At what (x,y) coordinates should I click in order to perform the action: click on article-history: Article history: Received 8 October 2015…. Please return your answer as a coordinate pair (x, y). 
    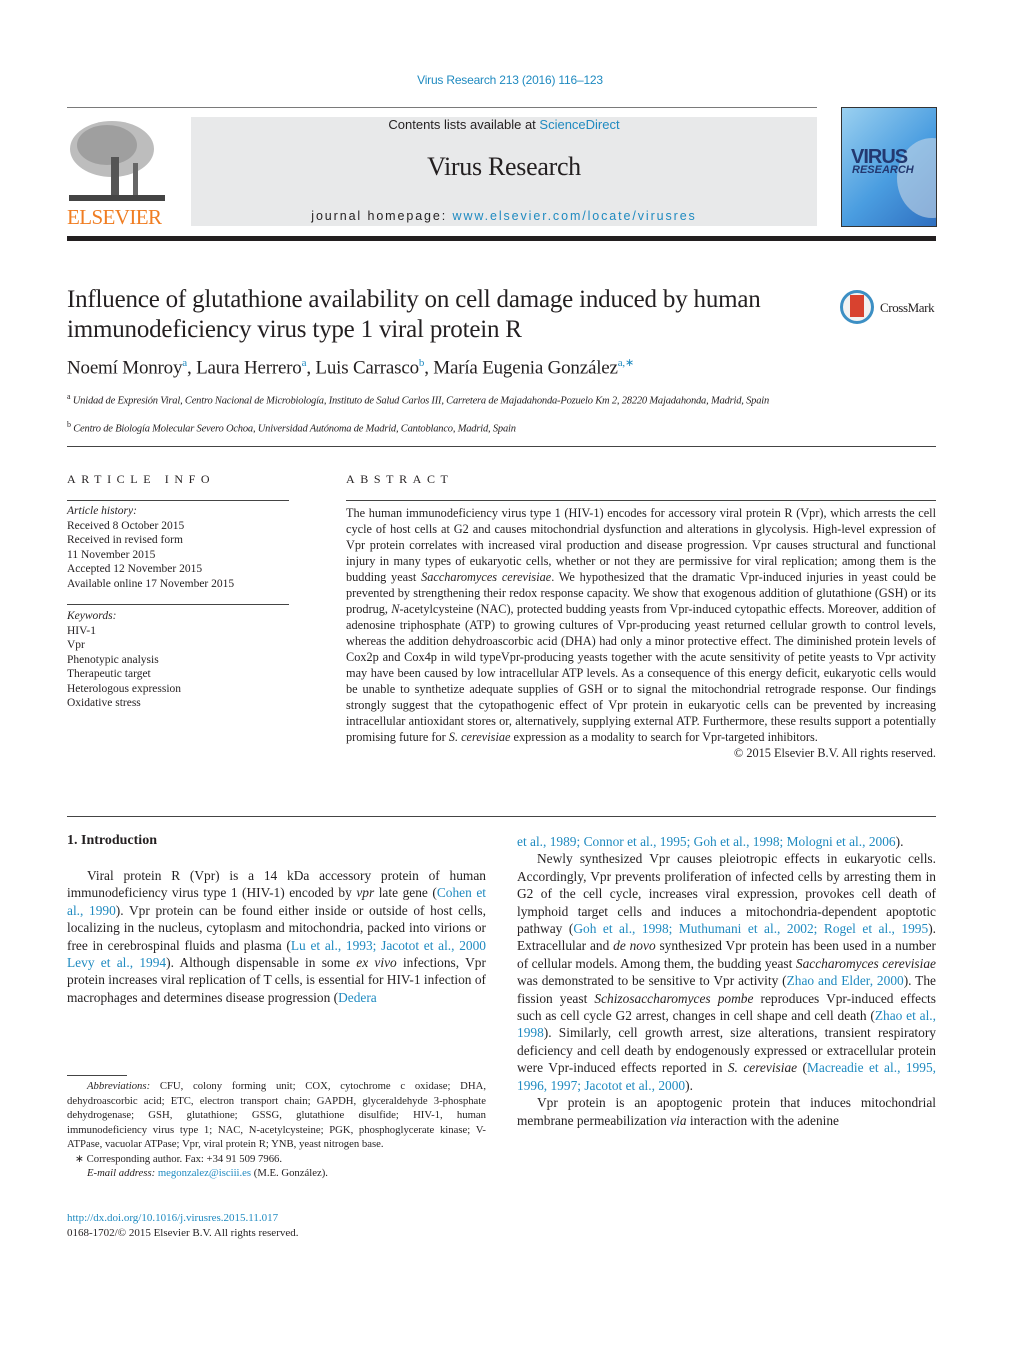
    Looking at the image, I should click on (150, 547).